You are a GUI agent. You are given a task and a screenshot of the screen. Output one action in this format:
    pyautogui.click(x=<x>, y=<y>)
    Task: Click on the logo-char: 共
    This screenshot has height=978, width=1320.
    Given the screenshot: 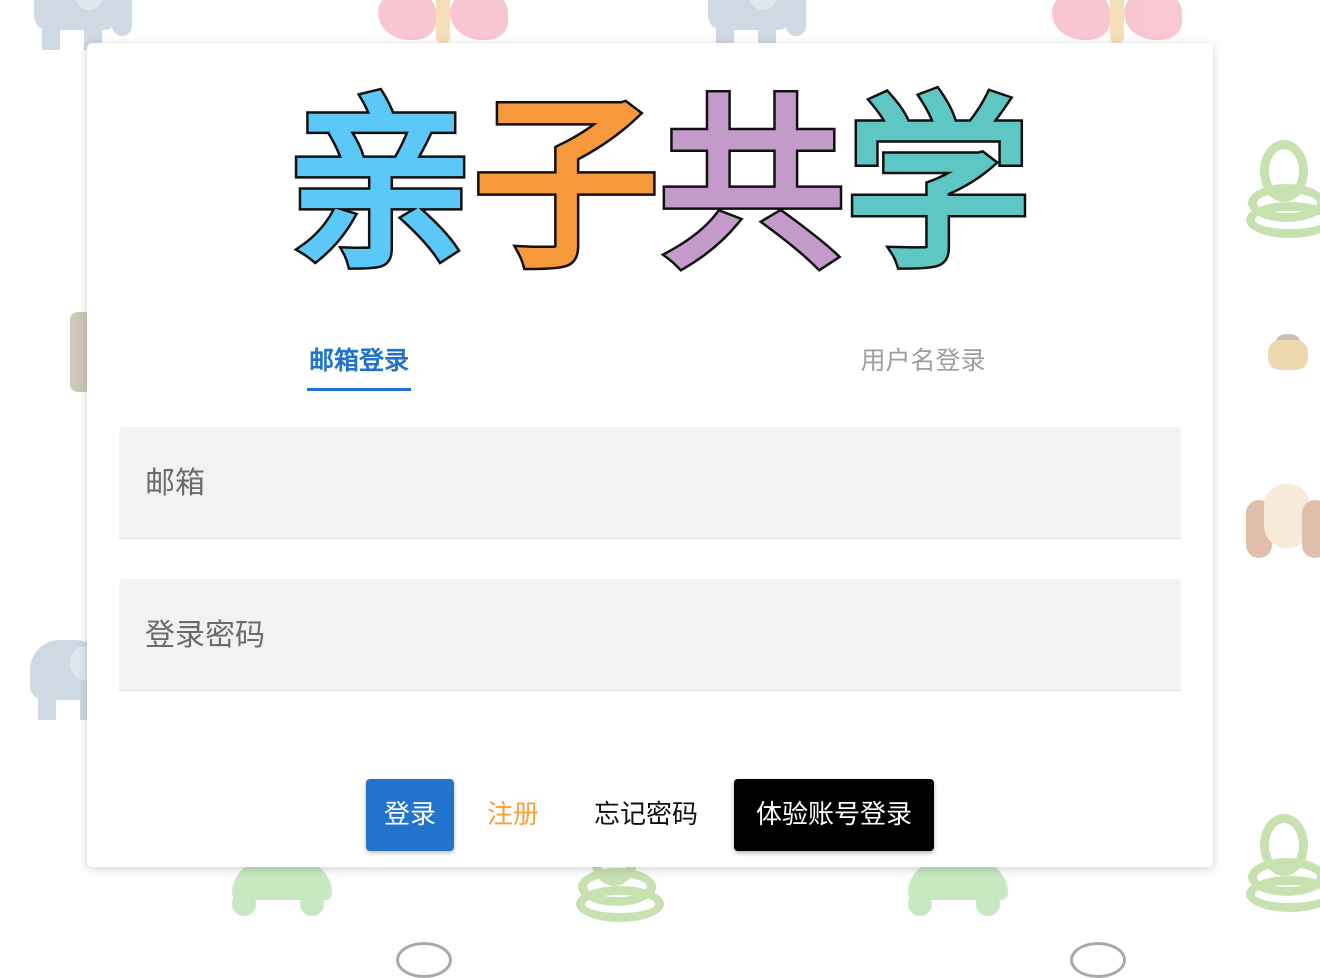 What is the action you would take?
    pyautogui.click(x=752, y=185)
    